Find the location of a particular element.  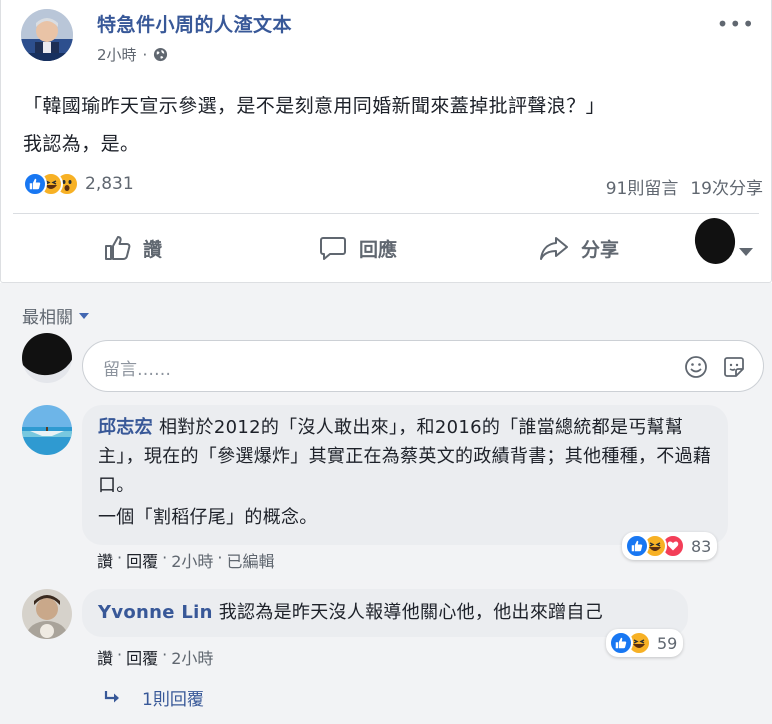

redacted-avatar is located at coordinates (715, 241).